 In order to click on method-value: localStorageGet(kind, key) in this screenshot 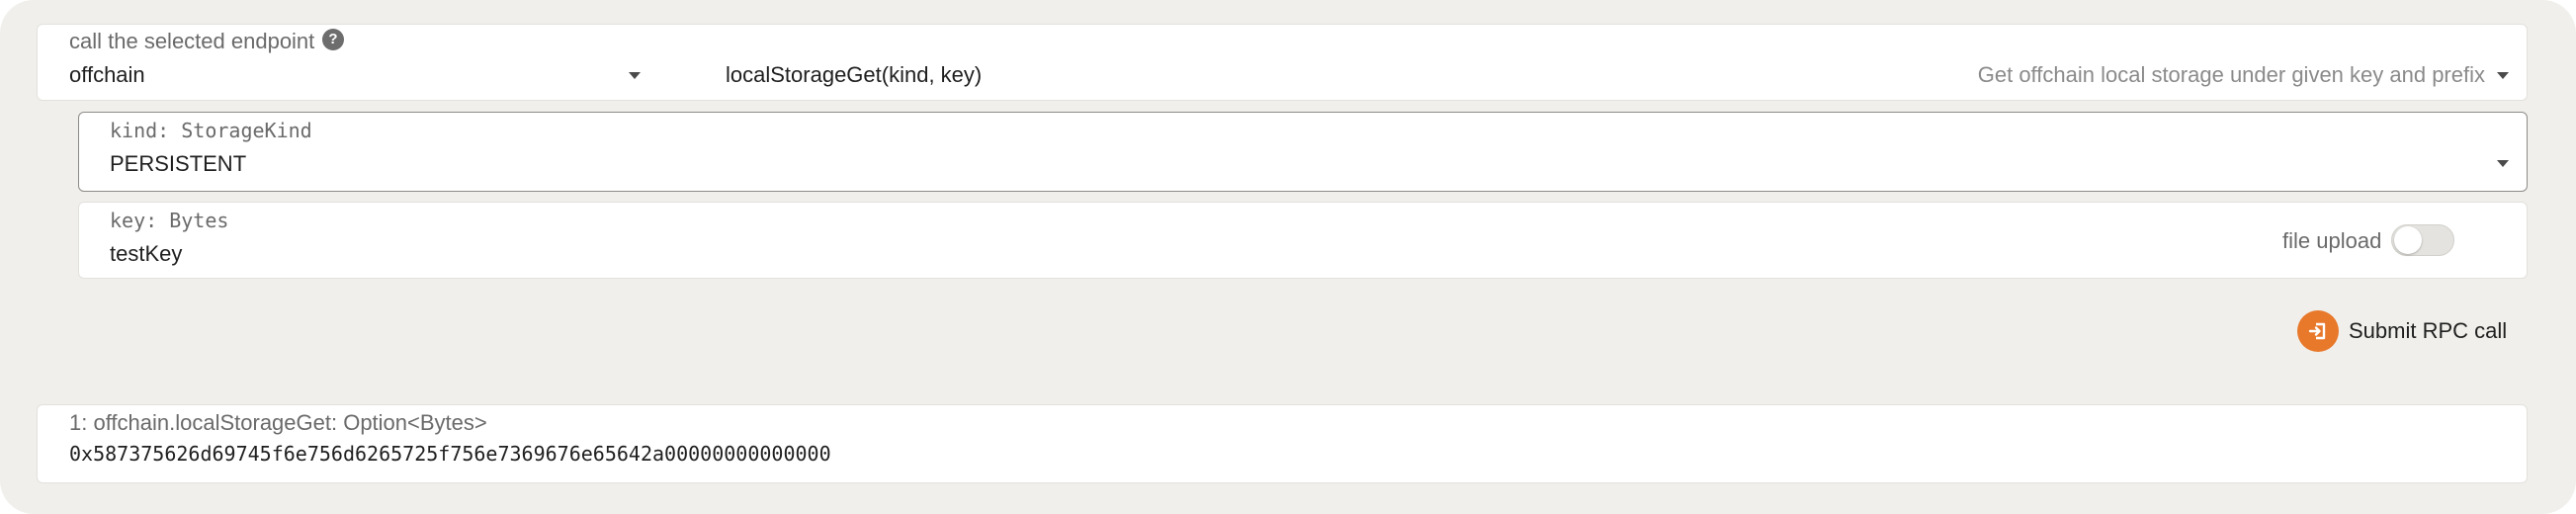, I will do `click(854, 74)`.